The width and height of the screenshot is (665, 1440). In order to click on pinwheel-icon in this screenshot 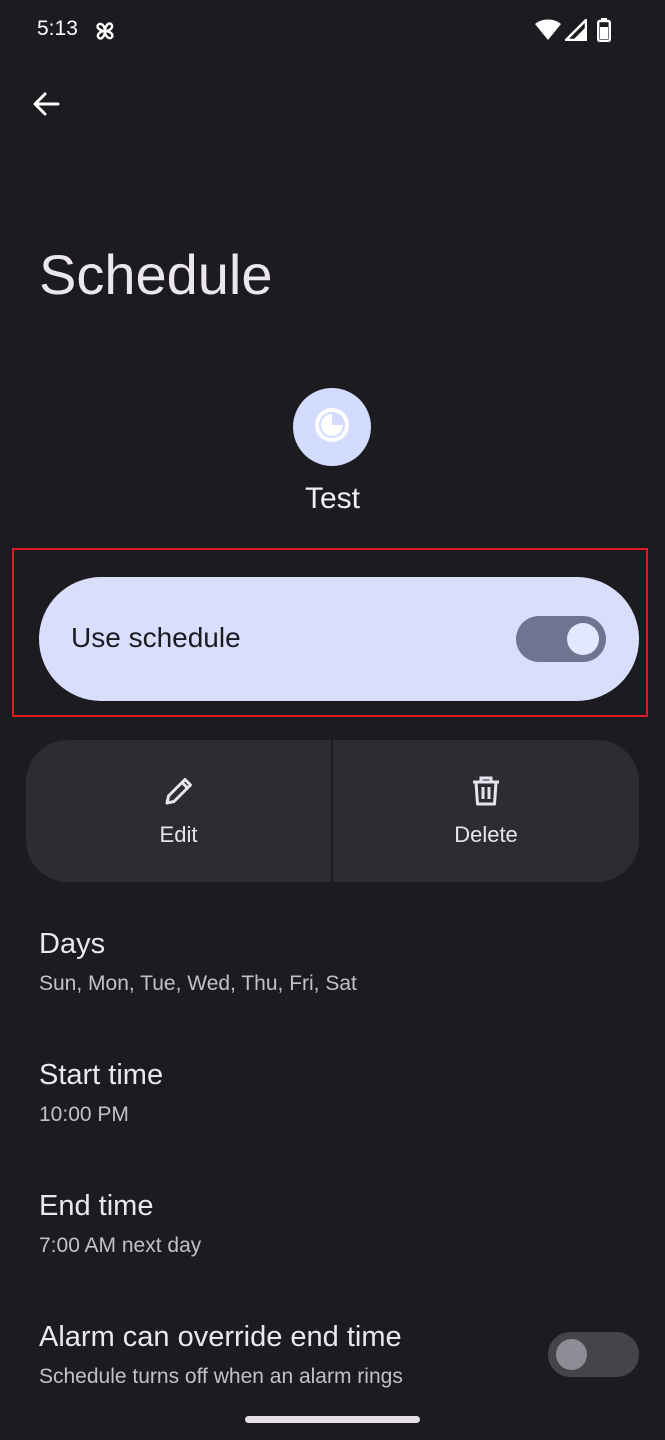, I will do `click(105, 31)`.